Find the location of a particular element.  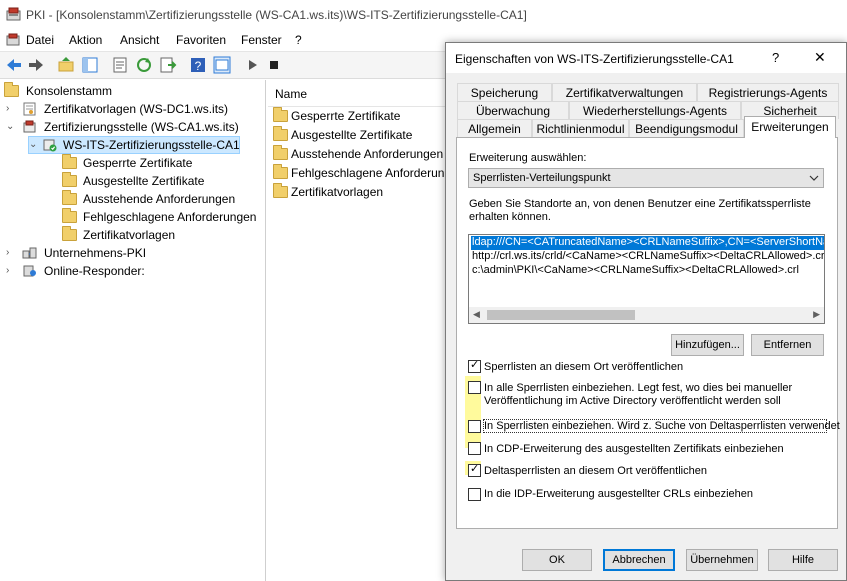

option-publish-delta-checkbox is located at coordinates (474, 469).